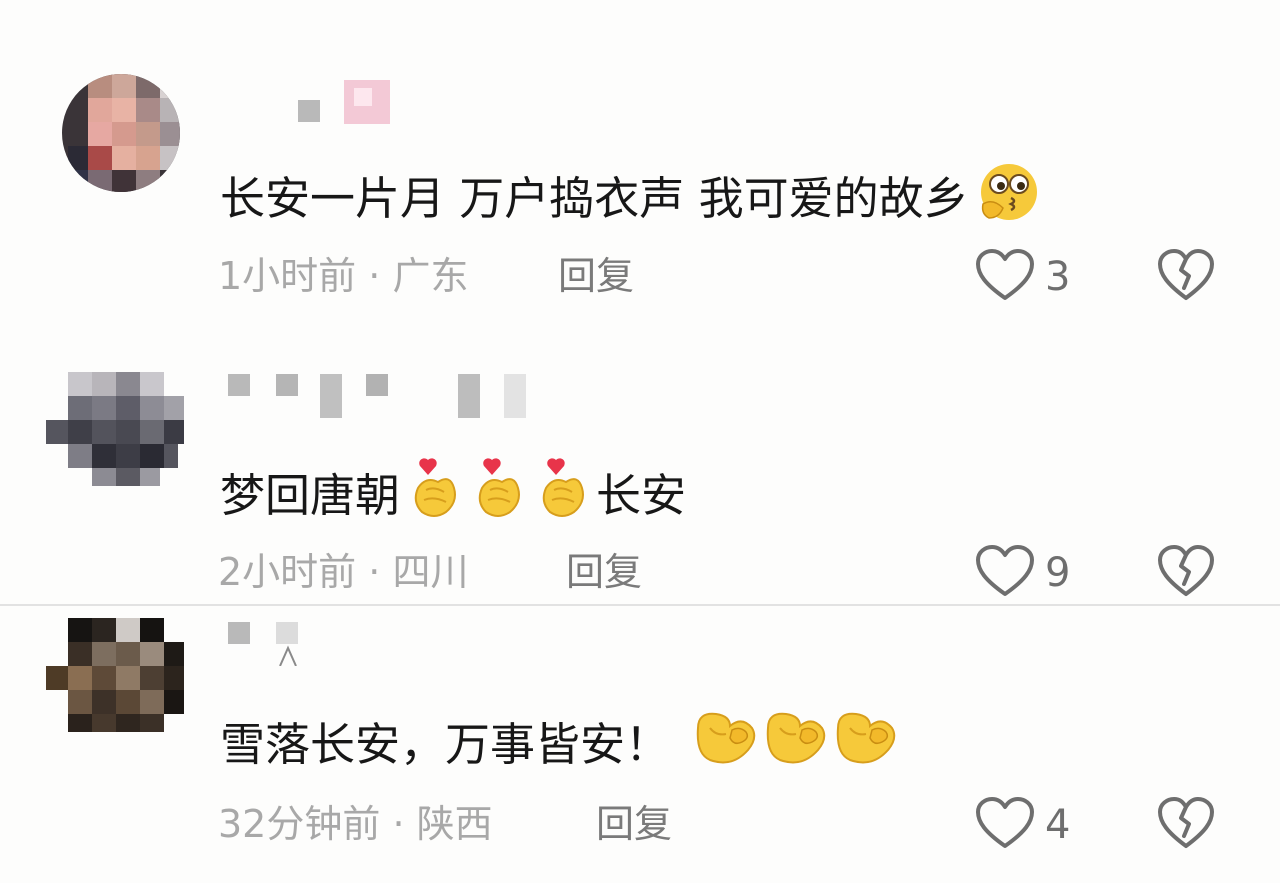 The image size is (1280, 883). Describe the element at coordinates (287, 276) in the screenshot. I see `comment-time: 1小时前` at that location.